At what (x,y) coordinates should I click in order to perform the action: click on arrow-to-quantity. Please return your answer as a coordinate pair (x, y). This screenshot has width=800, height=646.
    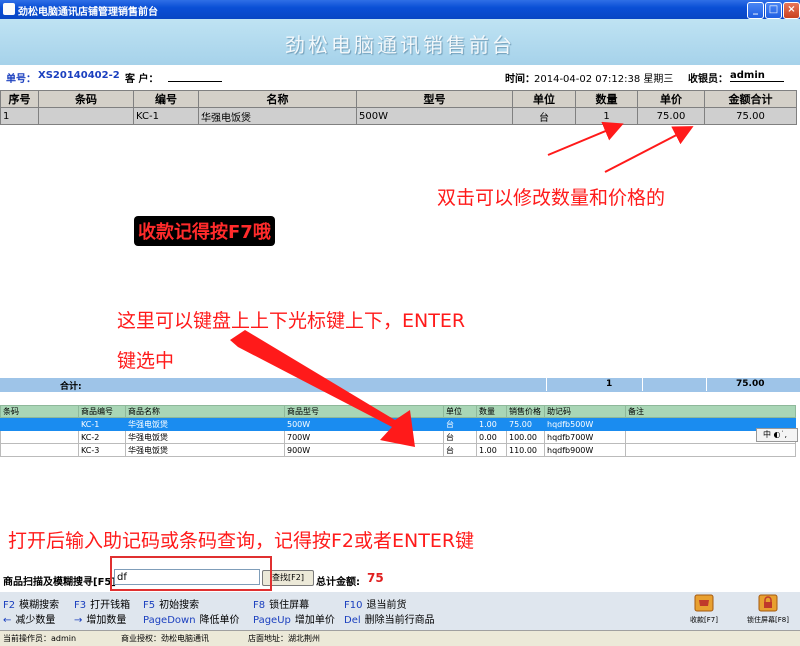
    Looking at the image, I should click on (585, 138).